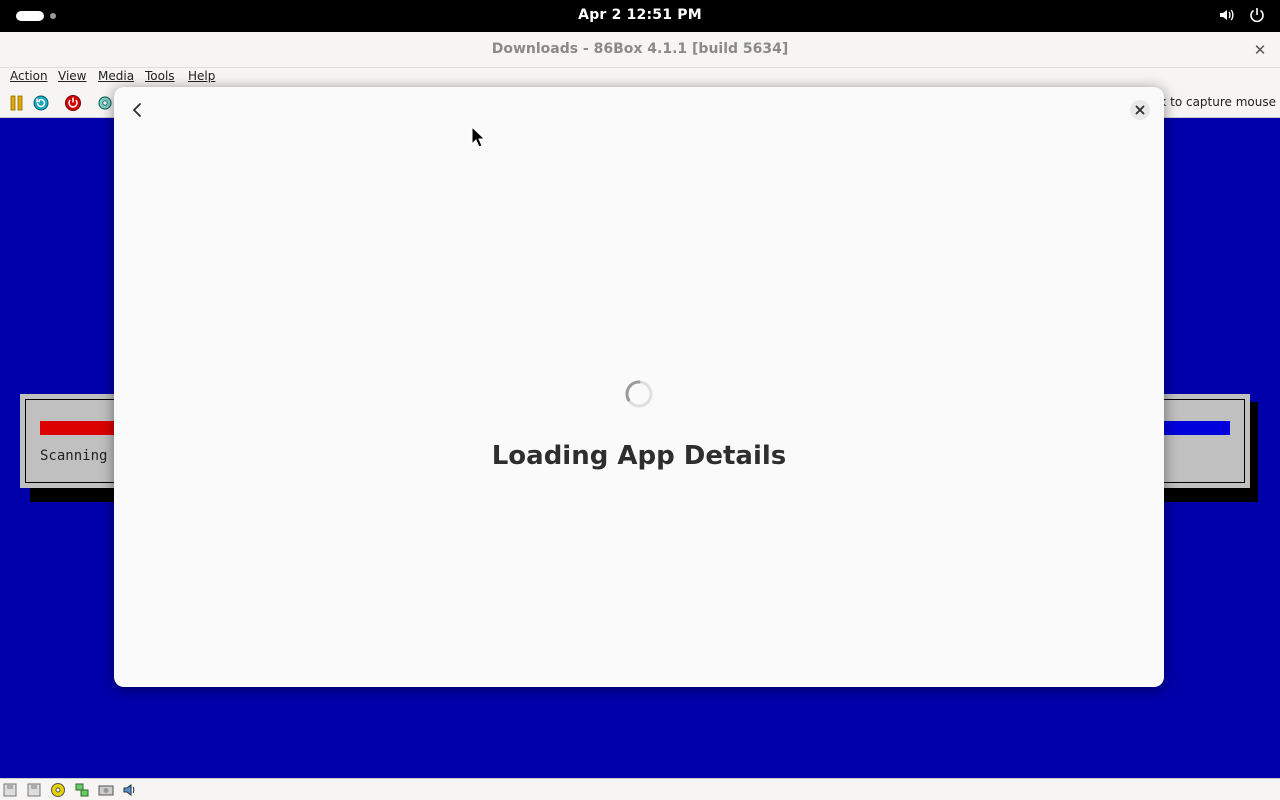  Describe the element at coordinates (58, 790) in the screenshot. I see `cdrom-icon` at that location.